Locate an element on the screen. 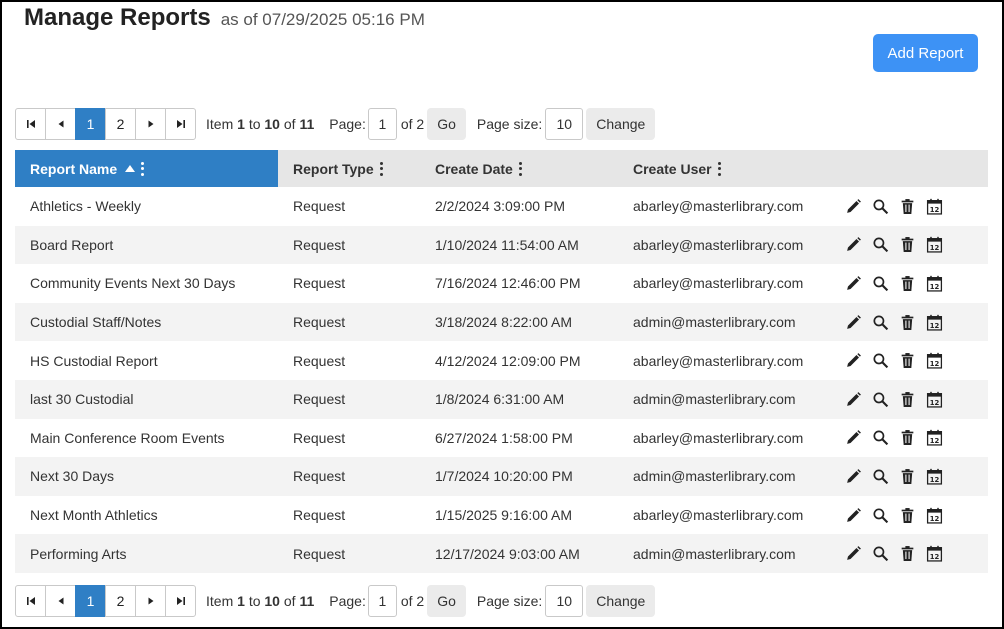 This screenshot has height=629, width=1004. page-title: Manage Reports is located at coordinates (117, 17).